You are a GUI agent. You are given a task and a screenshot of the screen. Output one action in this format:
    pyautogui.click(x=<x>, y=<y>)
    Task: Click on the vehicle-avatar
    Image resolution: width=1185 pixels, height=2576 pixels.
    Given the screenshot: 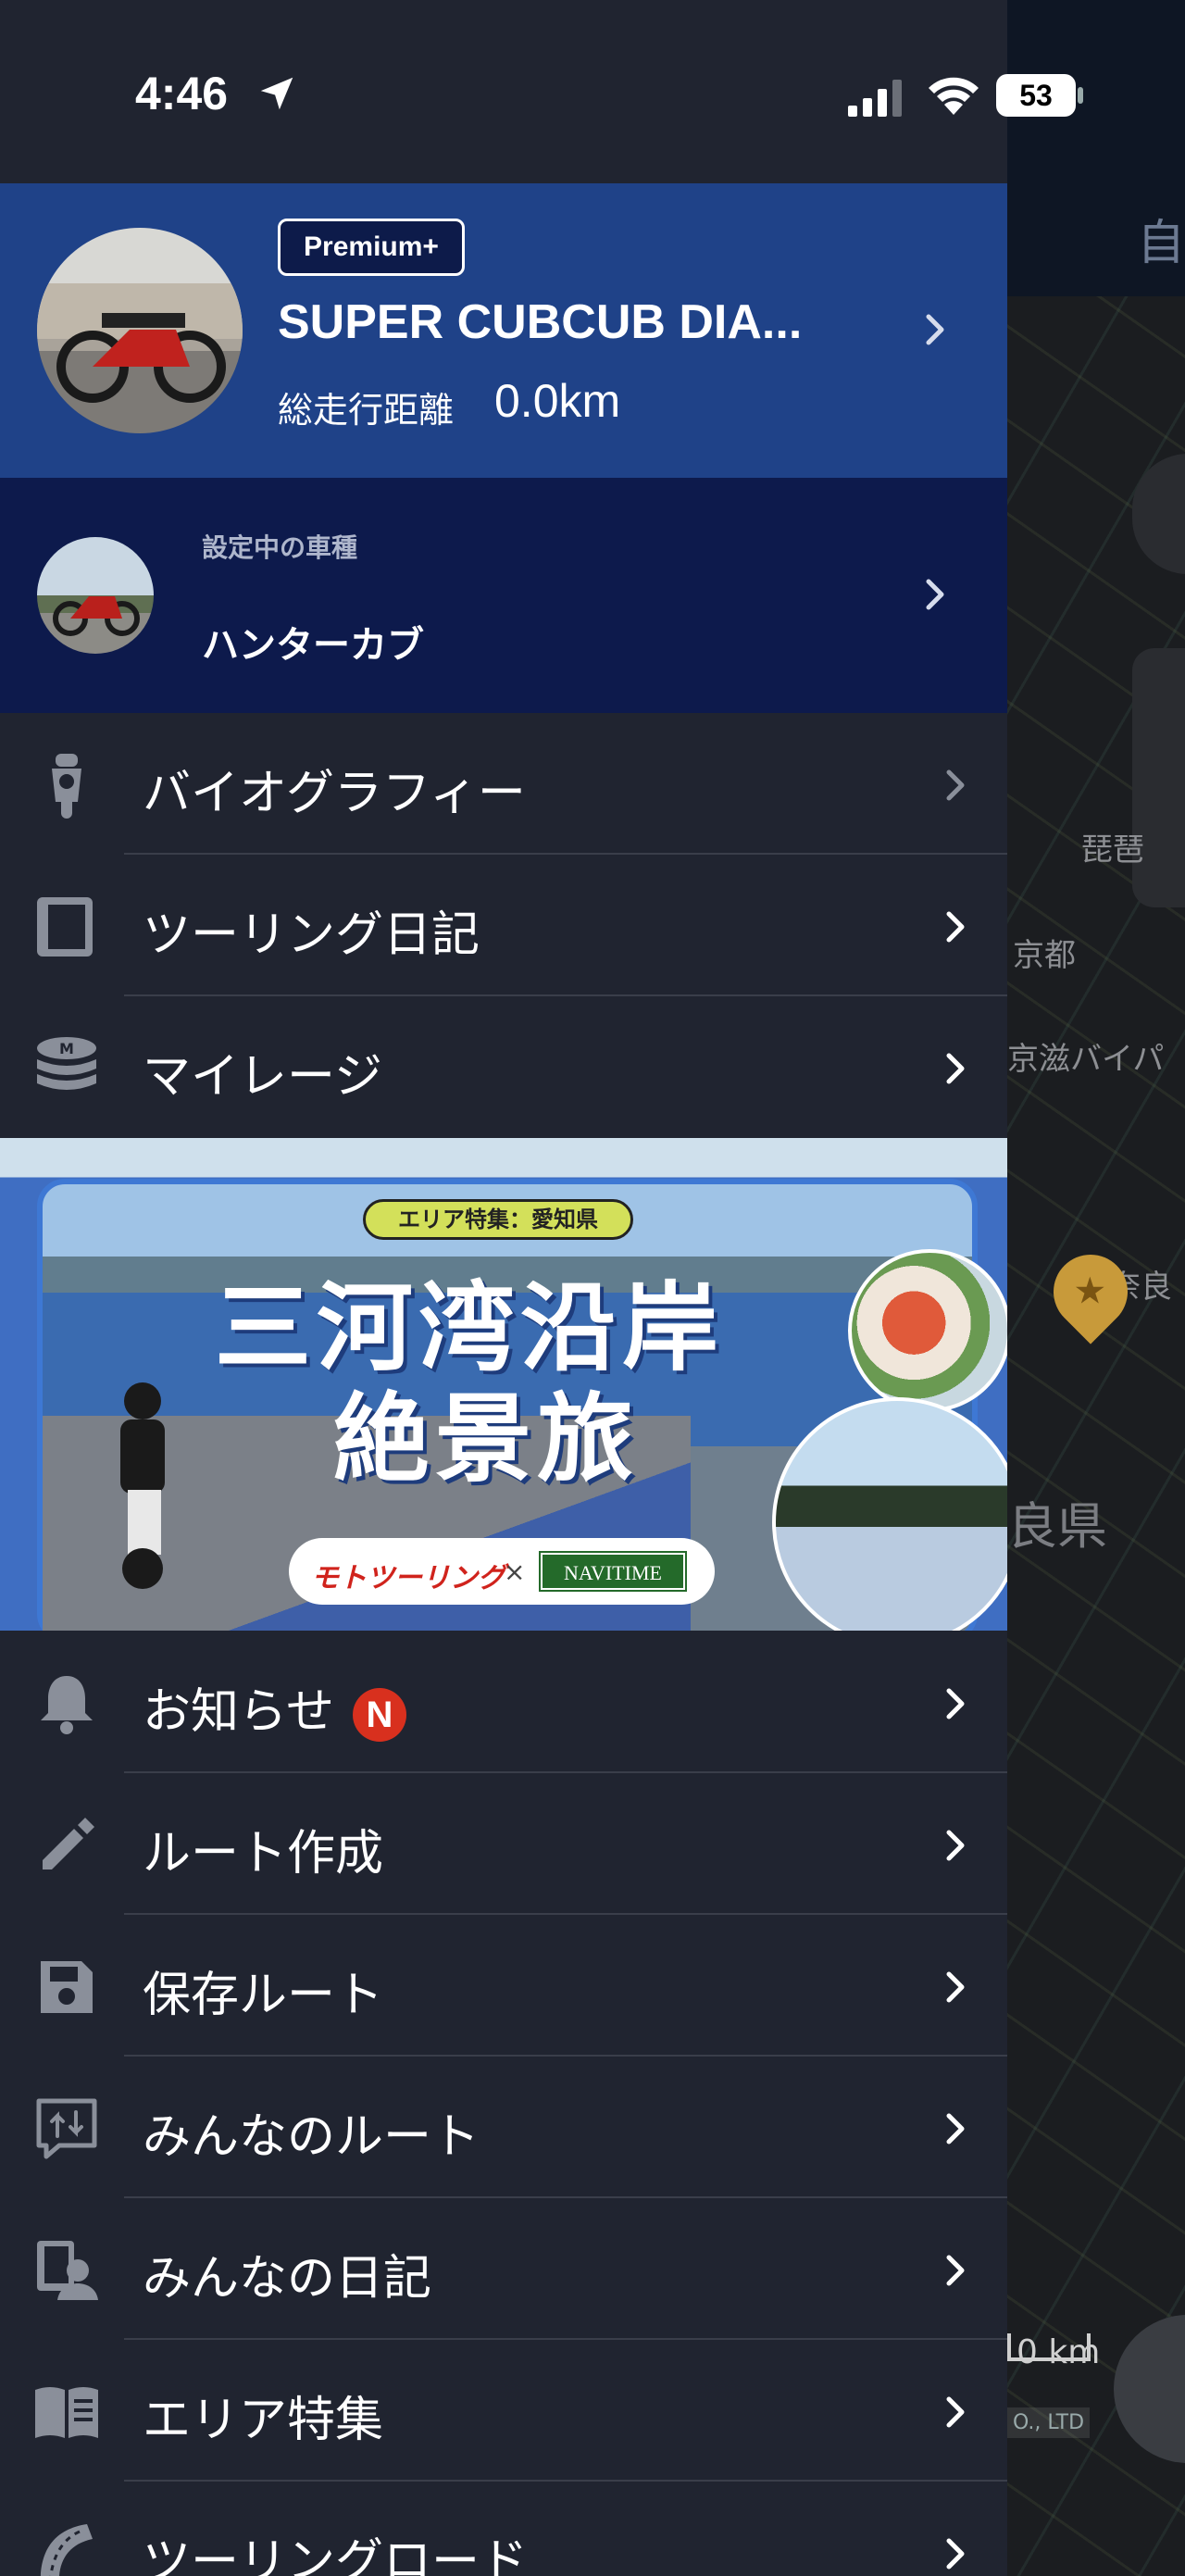 What is the action you would take?
    pyautogui.click(x=95, y=596)
    